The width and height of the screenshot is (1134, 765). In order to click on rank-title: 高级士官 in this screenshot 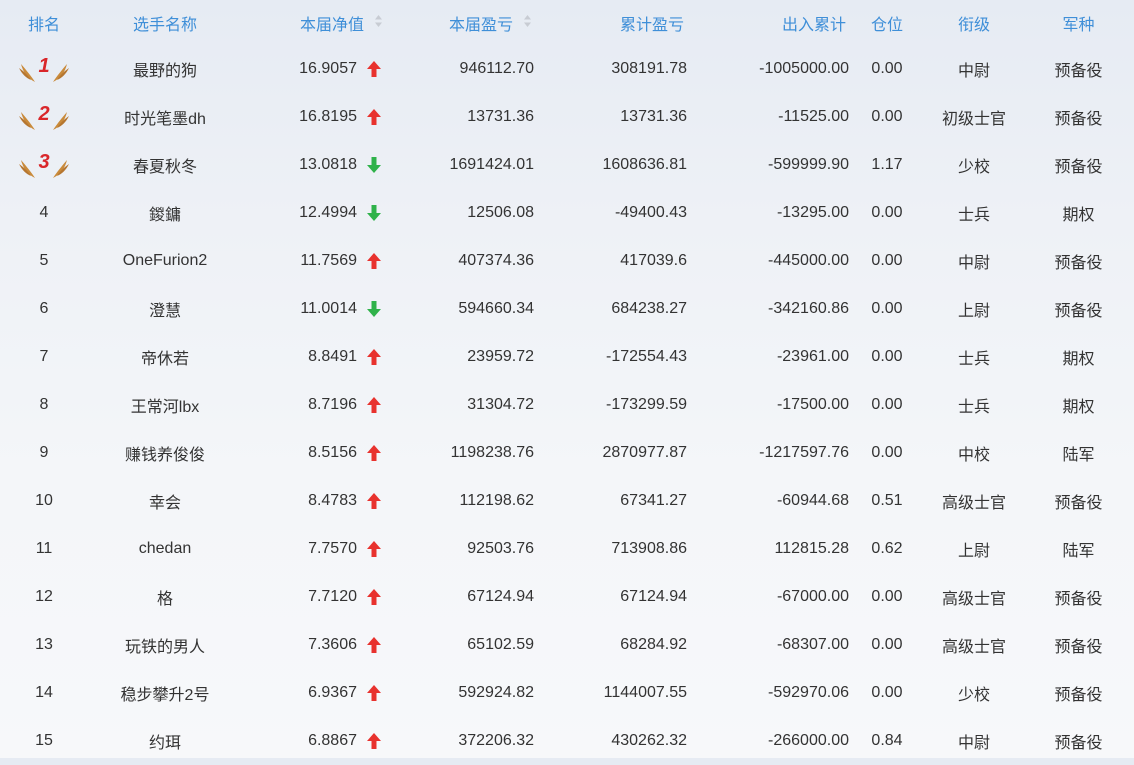, I will do `click(973, 599)`.